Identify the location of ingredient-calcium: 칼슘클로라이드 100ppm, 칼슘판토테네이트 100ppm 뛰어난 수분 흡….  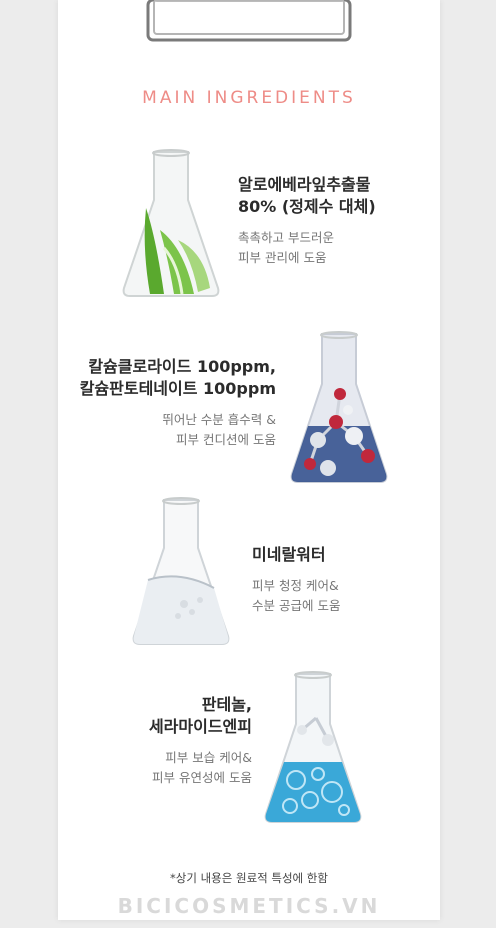
(171, 403).